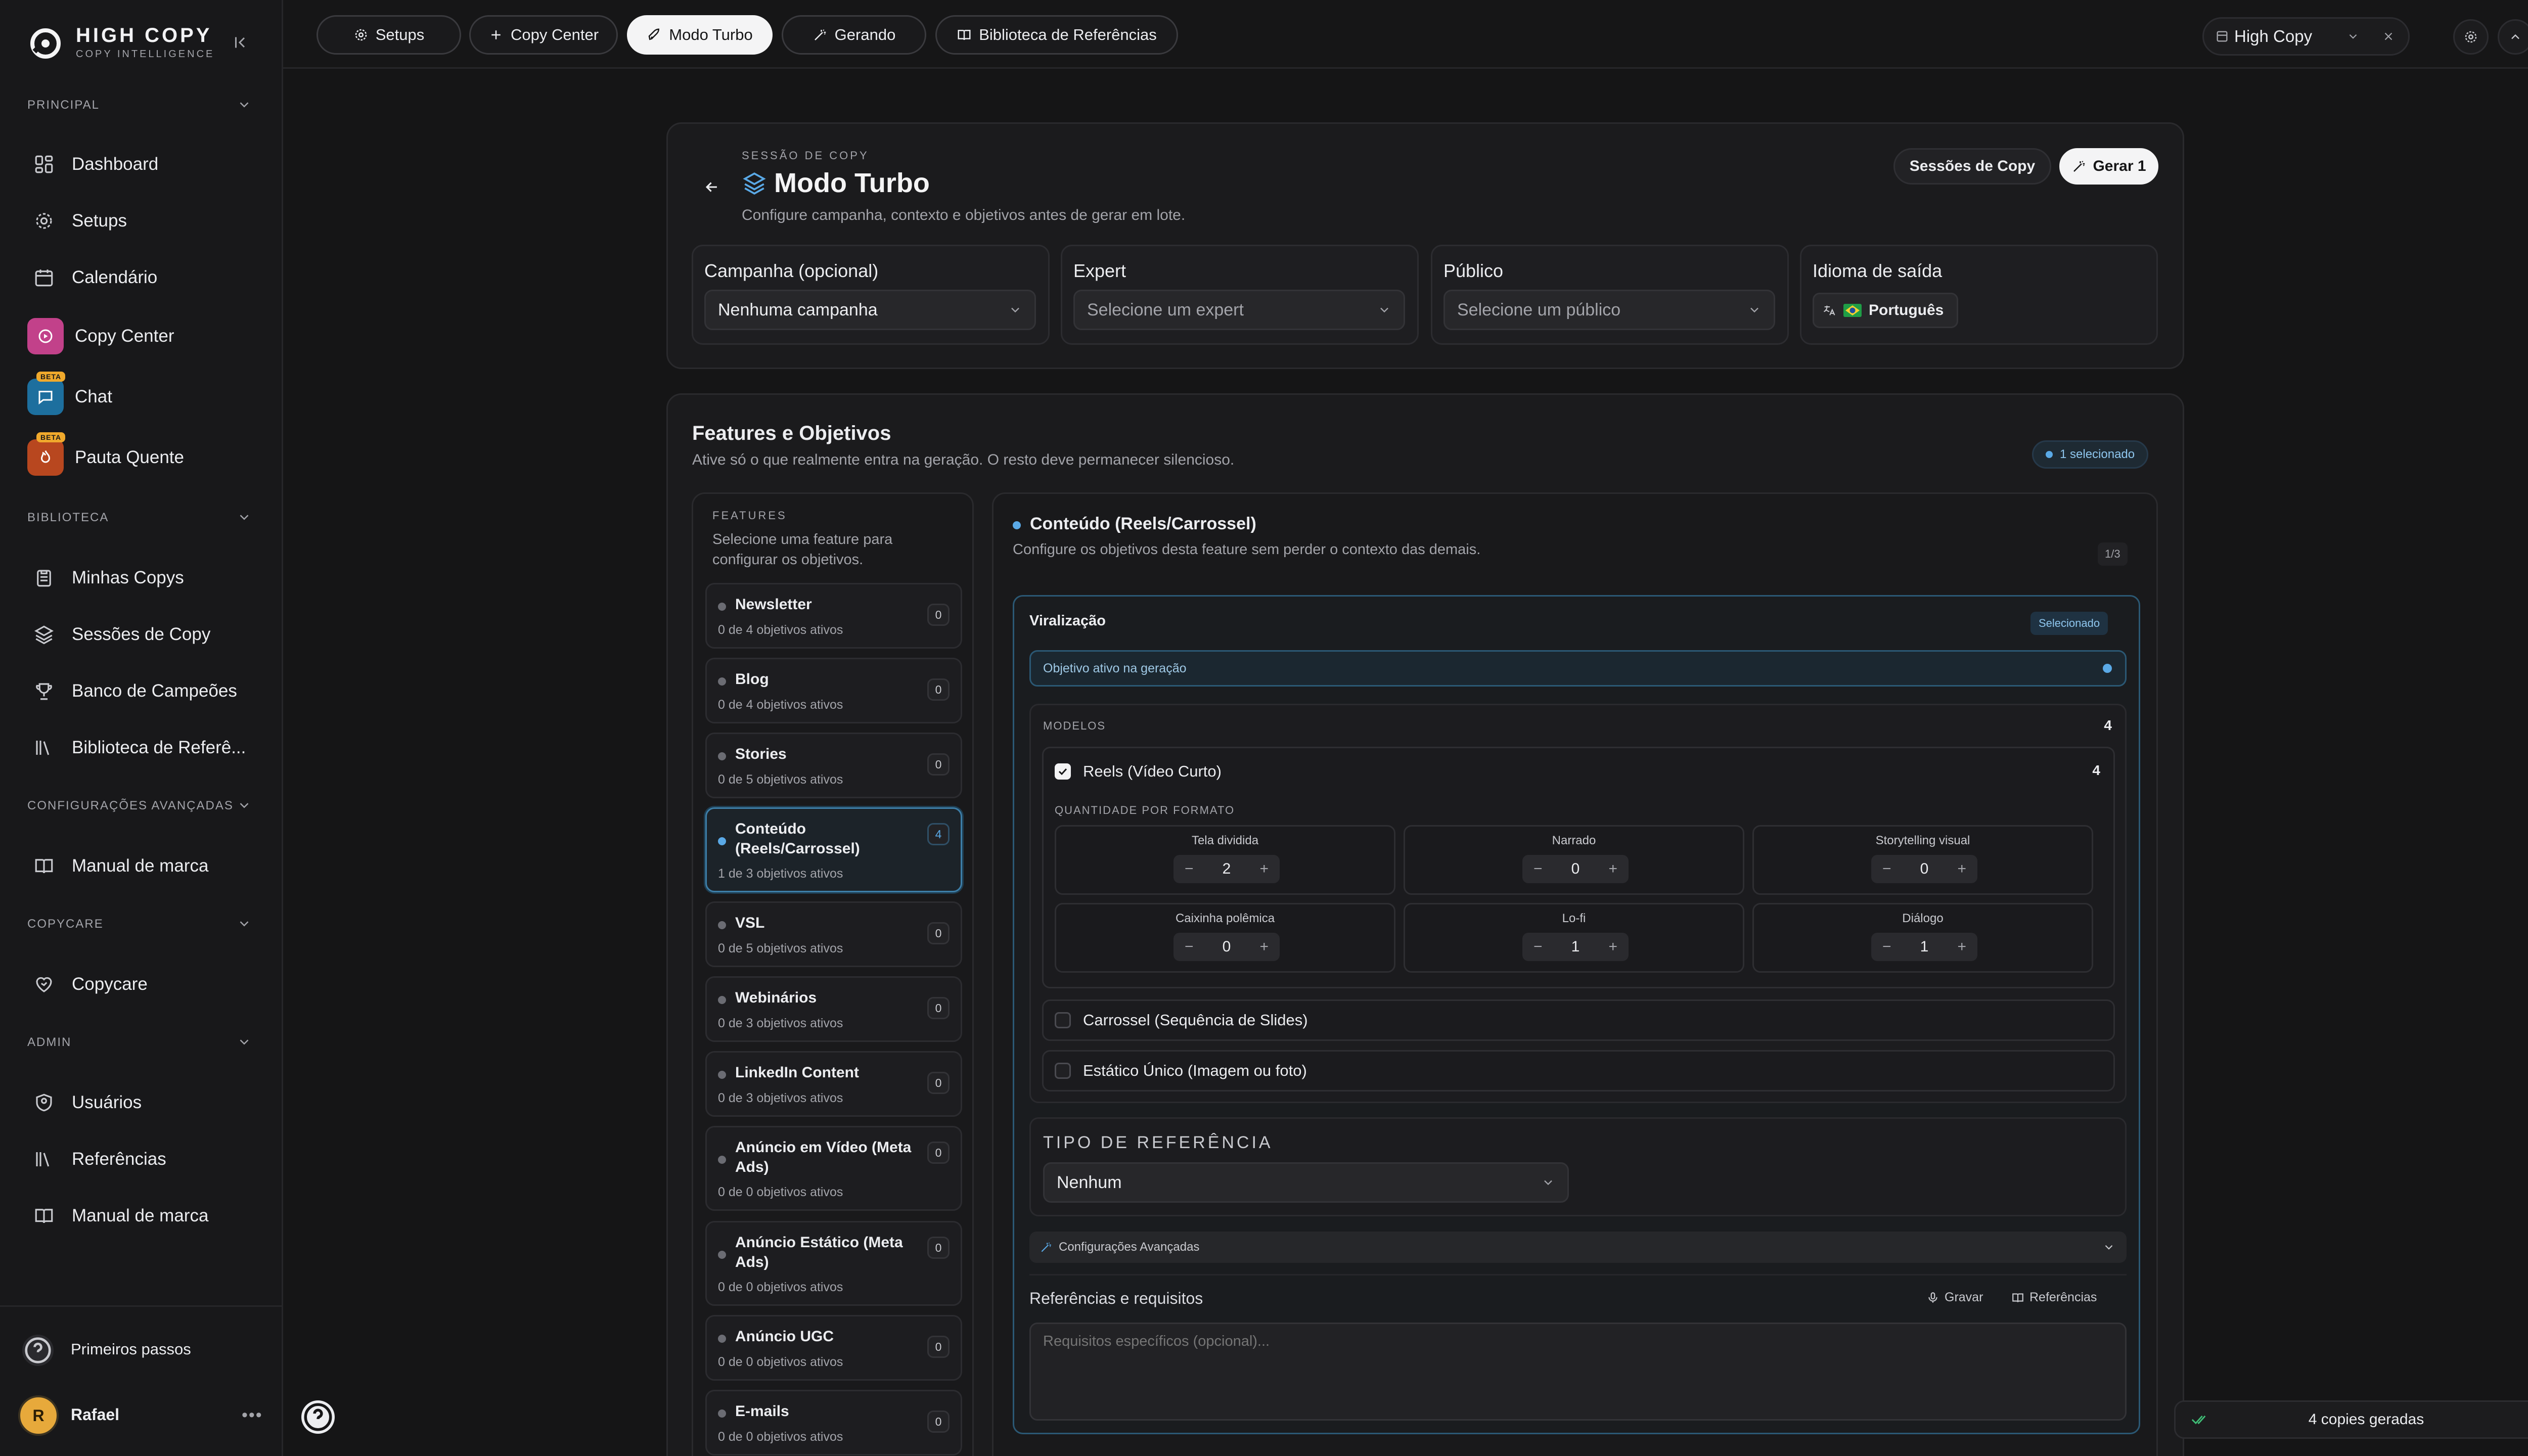 The height and width of the screenshot is (1456, 2528). What do you see at coordinates (1579, 1020) in the screenshot?
I see `carrossel-model: Carrossel (Sequência de Slides)` at bounding box center [1579, 1020].